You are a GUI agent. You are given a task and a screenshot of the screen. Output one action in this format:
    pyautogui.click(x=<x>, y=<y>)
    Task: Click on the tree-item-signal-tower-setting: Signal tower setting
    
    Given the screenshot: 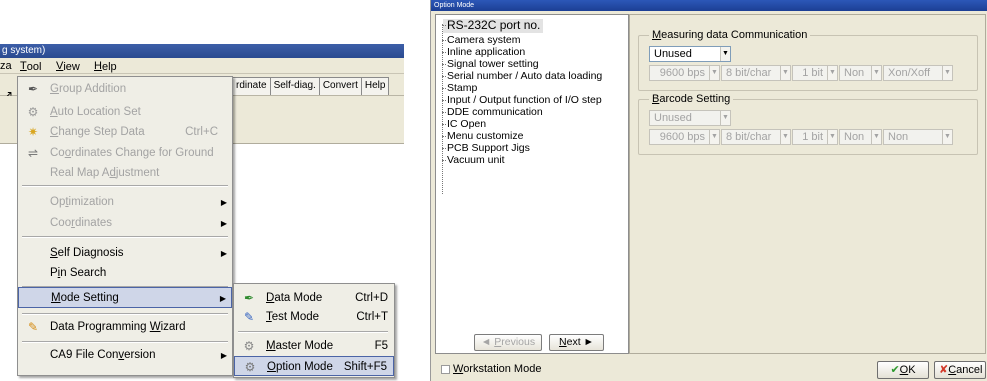 What is the action you would take?
    pyautogui.click(x=490, y=64)
    